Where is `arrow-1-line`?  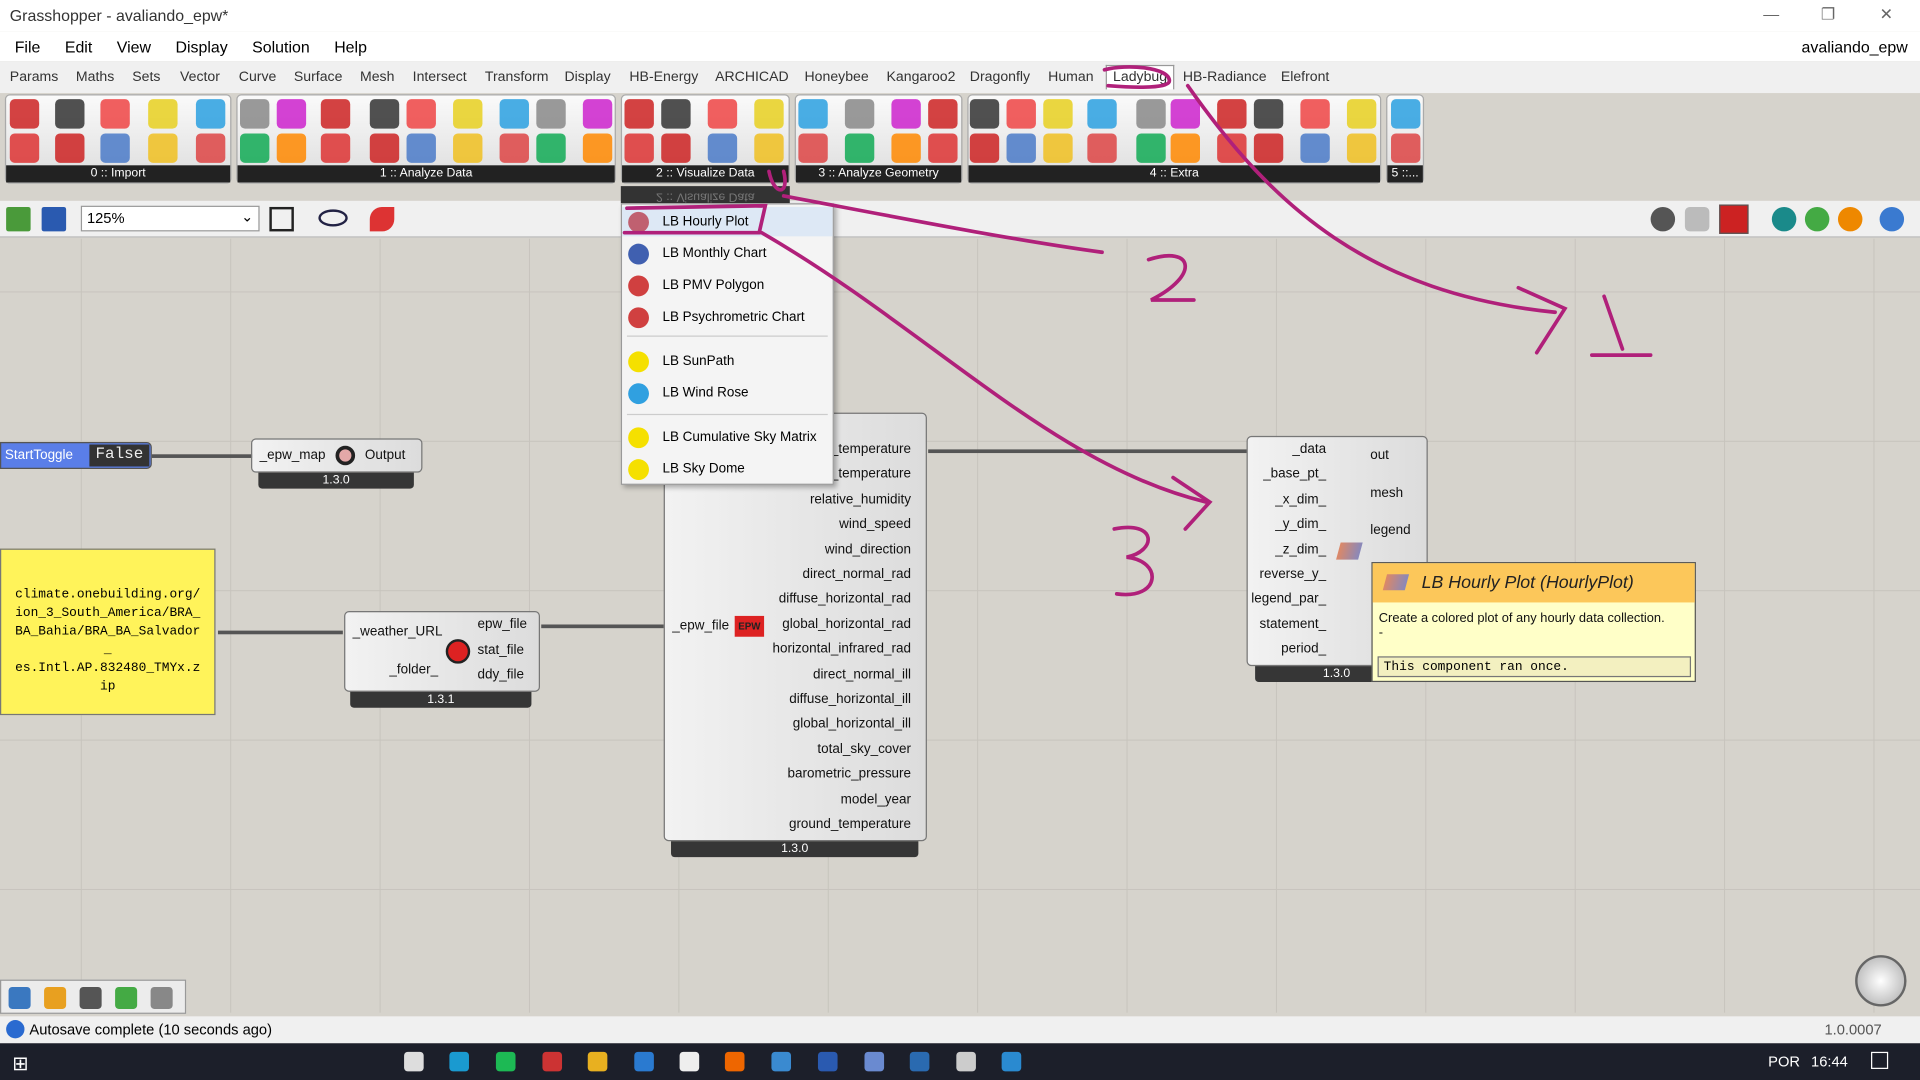 arrow-1-line is located at coordinates (1371, 199).